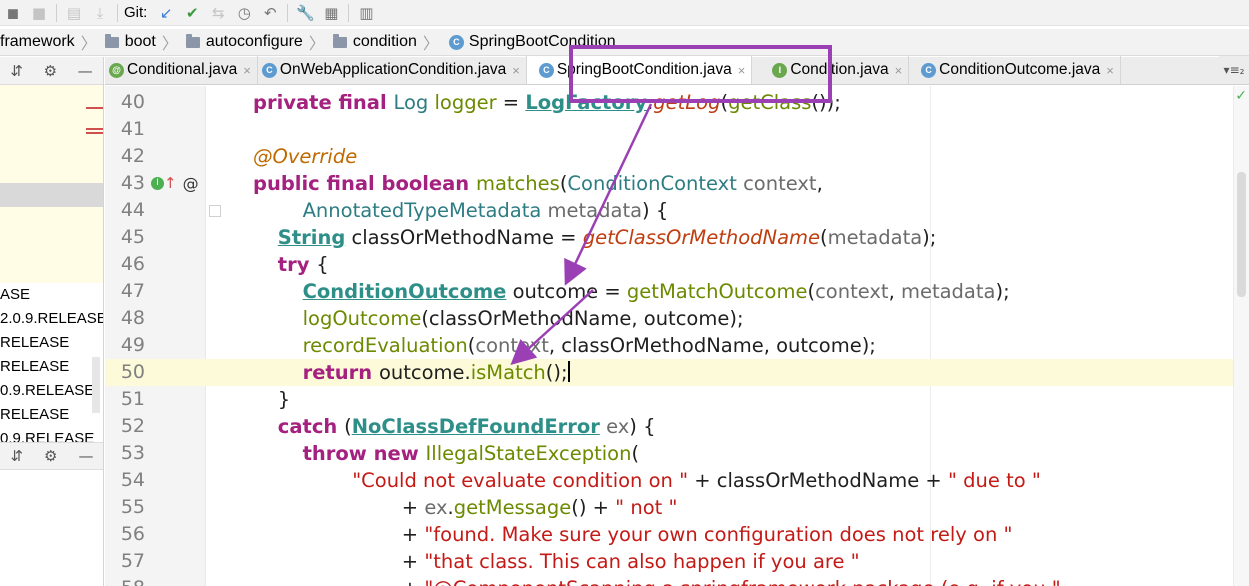 This screenshot has height=586, width=1249. Describe the element at coordinates (1241, 96) in the screenshot. I see `no-problems-check-icon: ✓` at that location.